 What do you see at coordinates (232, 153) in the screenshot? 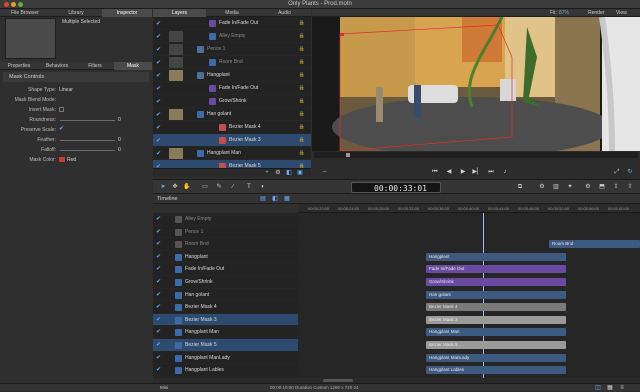
I see `layer-row: ✔ Hangplant Man 🔒` at bounding box center [232, 153].